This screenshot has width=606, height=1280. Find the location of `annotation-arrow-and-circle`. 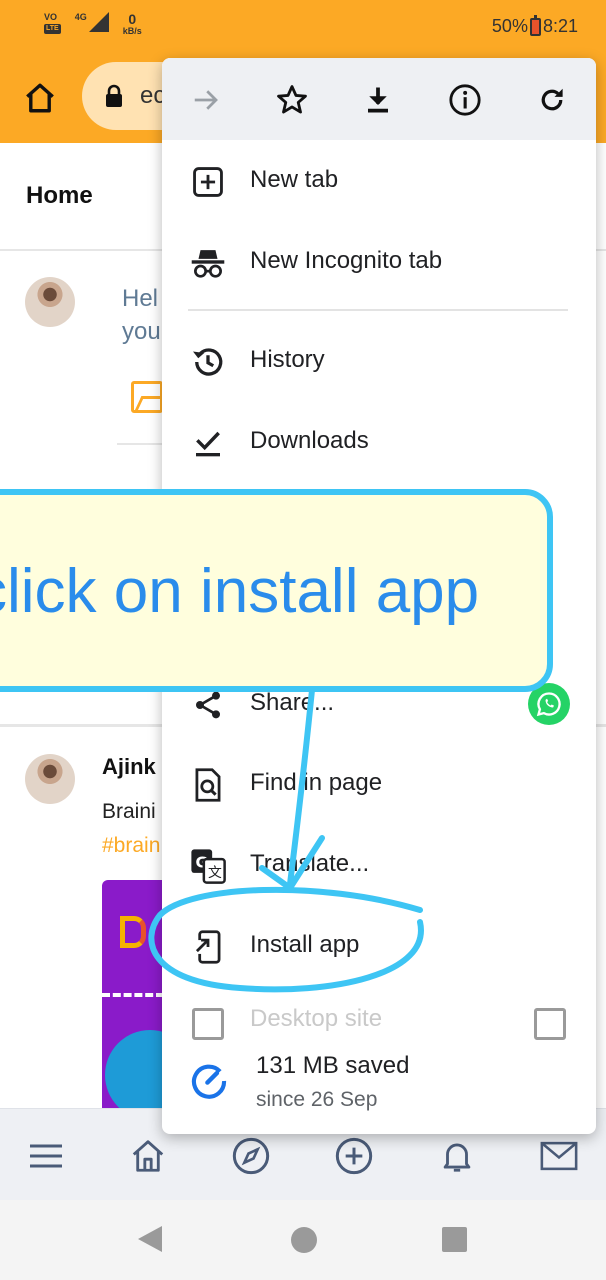

annotation-arrow-and-circle is located at coordinates (286, 840).